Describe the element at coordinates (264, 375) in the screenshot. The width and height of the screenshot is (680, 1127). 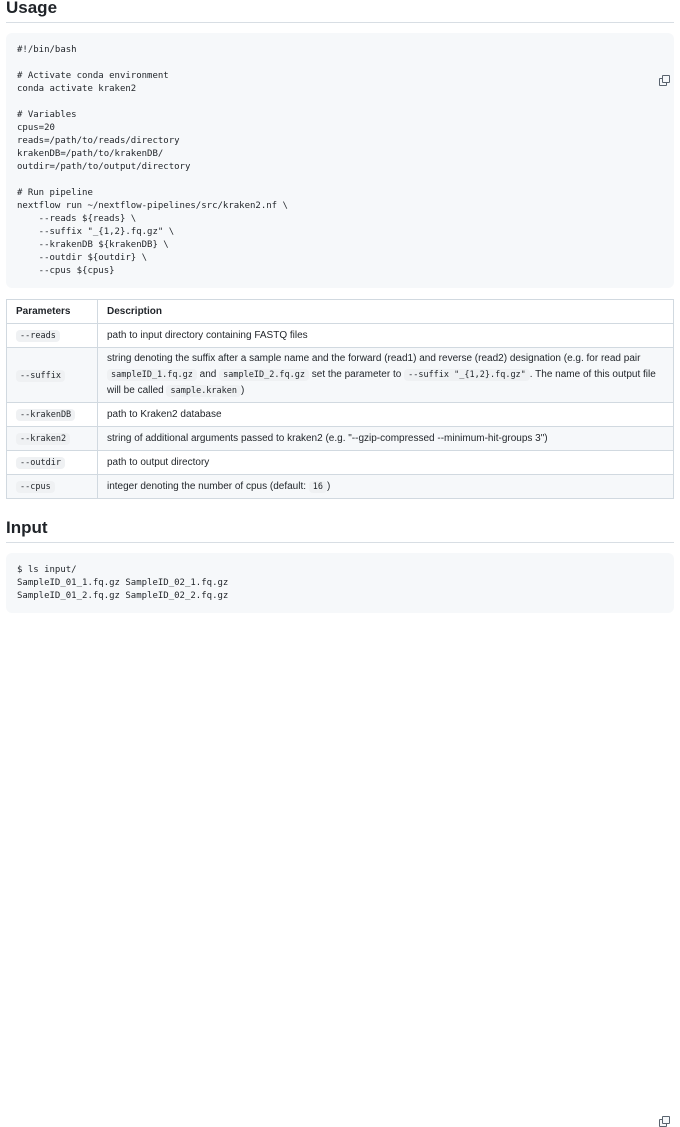
I see `inline-code: sampleID_2.fq.gz` at that location.